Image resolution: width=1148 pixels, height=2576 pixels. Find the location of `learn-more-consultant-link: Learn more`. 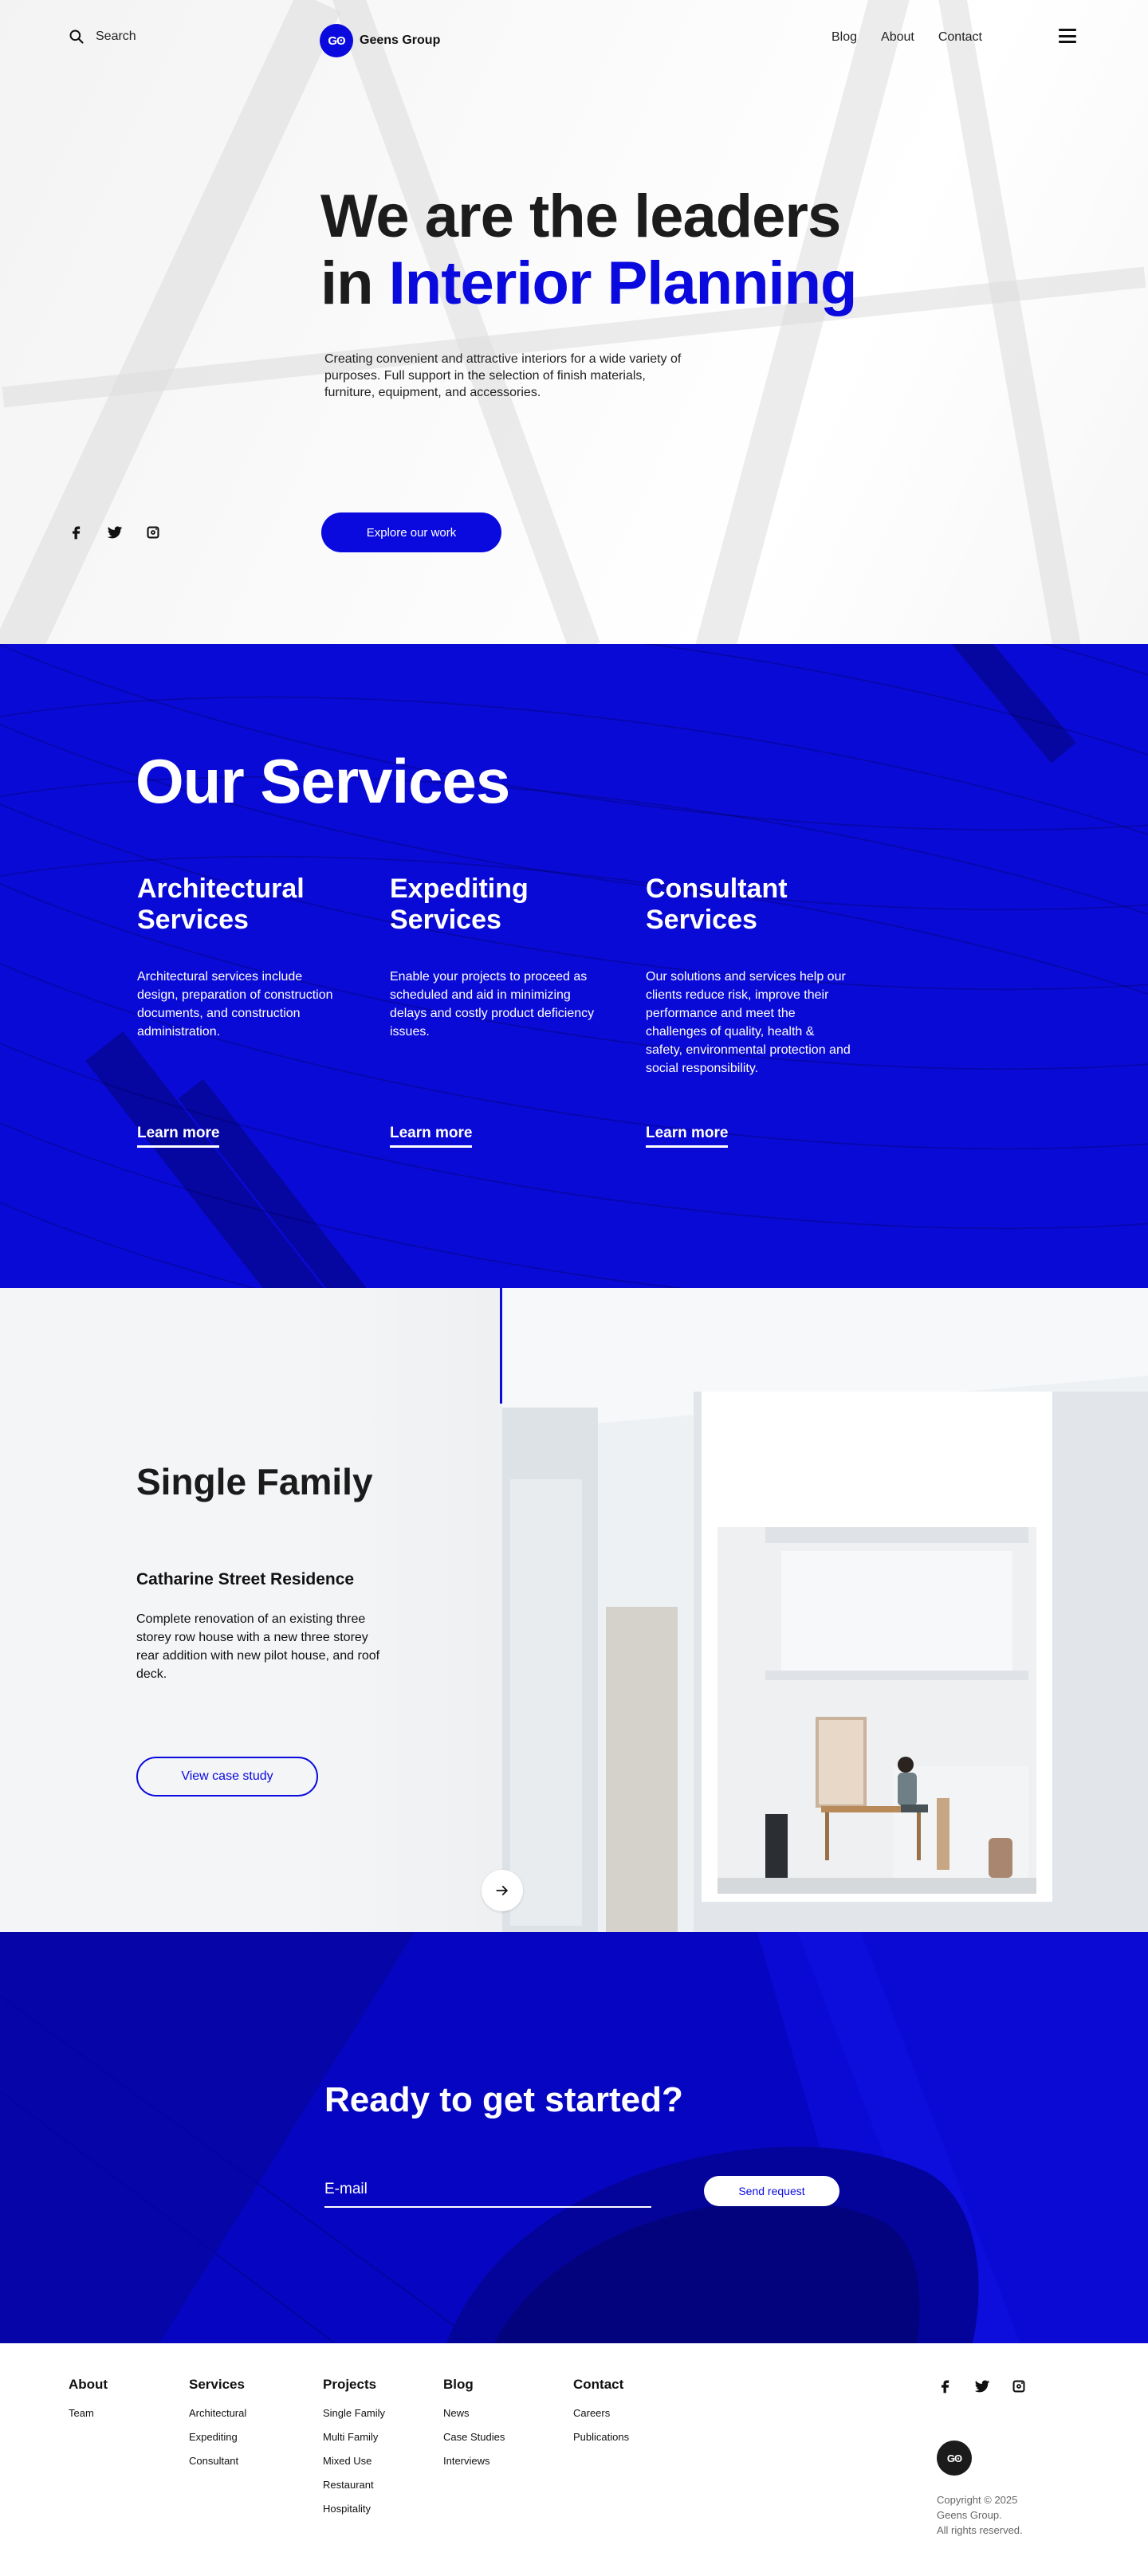

learn-more-consultant-link: Learn more is located at coordinates (687, 1136).